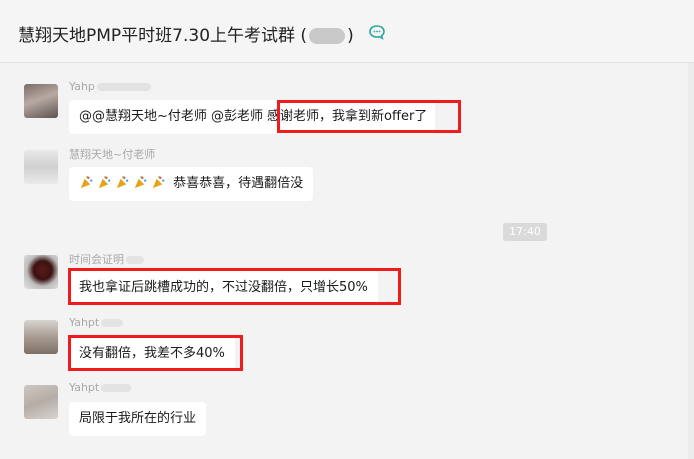  Describe the element at coordinates (327, 36) in the screenshot. I see `blurred-group-count` at that location.